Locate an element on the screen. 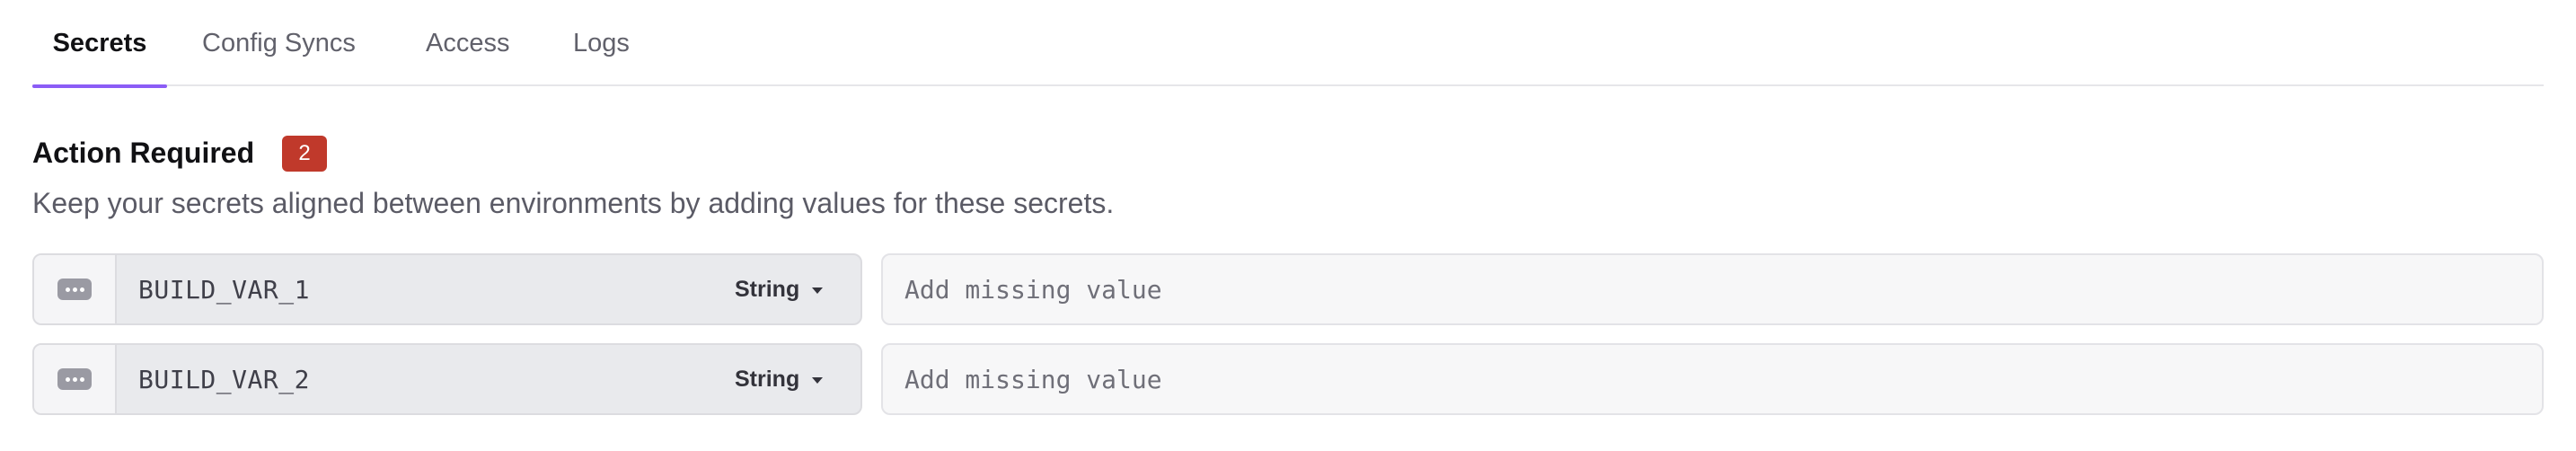 Image resolution: width=2576 pixels, height=451 pixels. secret-key-group: BUILD_VAR_1 String is located at coordinates (447, 289).